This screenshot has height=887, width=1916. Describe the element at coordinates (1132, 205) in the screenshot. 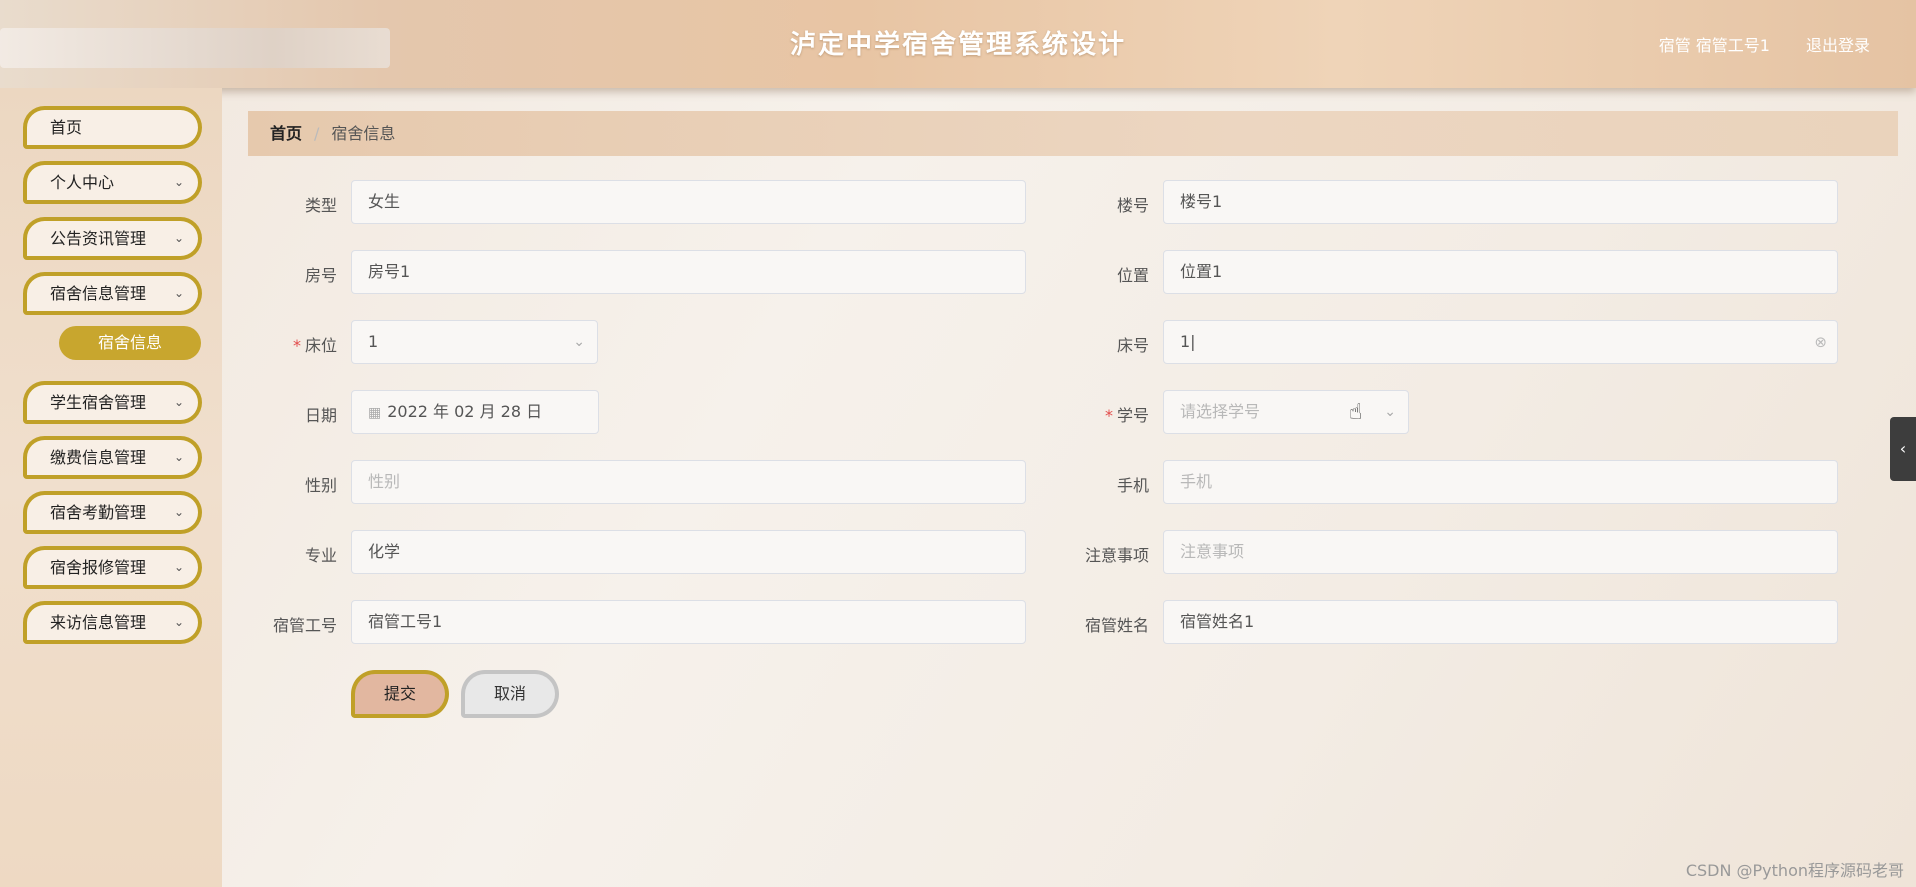

I see `building-label: 楼号` at that location.